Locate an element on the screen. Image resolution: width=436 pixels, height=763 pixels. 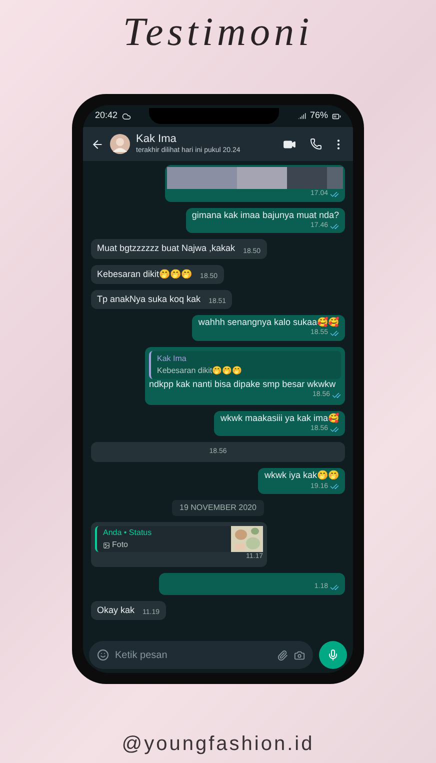
page-title: Testimoni is located at coordinates (218, 32).